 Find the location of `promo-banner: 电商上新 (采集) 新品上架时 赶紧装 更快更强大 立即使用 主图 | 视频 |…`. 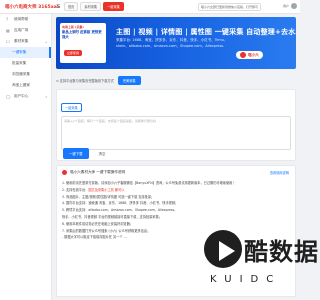

promo-banner: 电商上新 (采集) 新品上架时 赶紧装 更快更强大 立即使用 主图 | 视频 |… is located at coordinates (176, 43).